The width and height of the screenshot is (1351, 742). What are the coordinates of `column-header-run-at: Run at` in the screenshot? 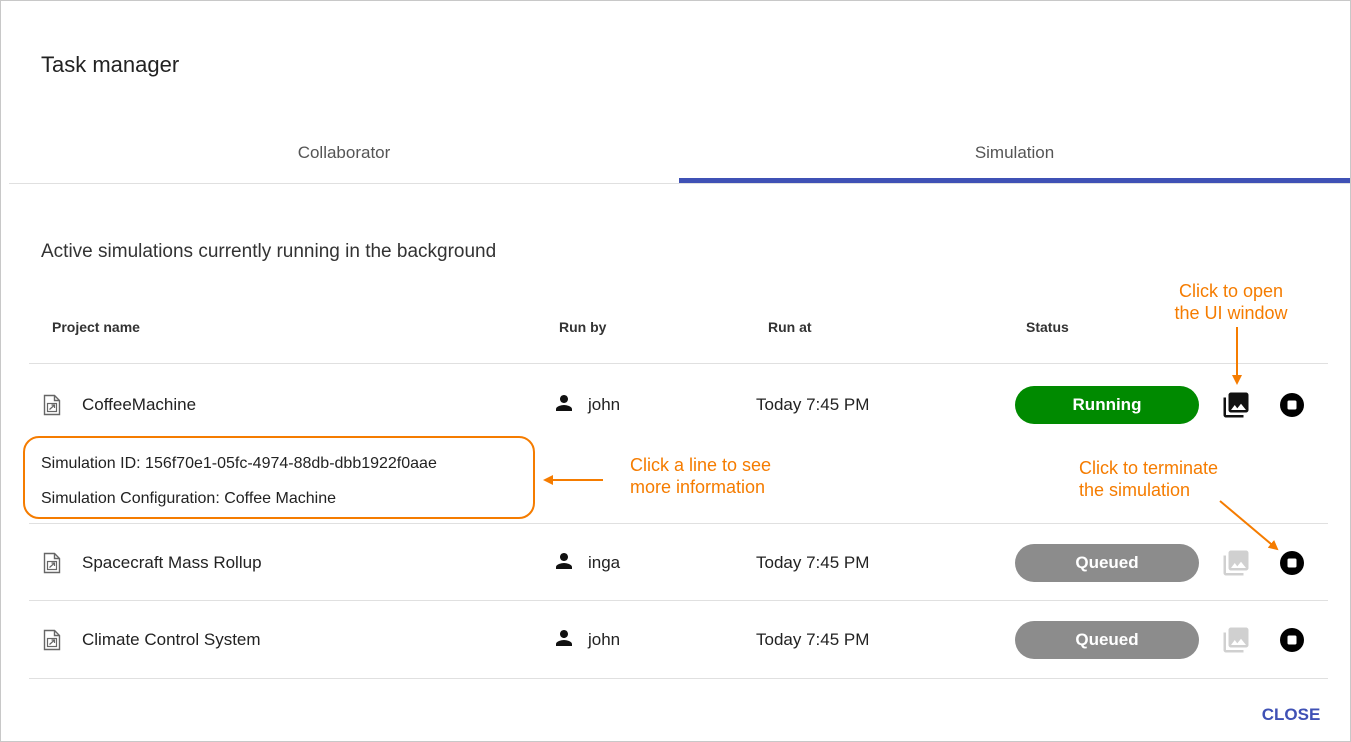 It's located at (790, 327).